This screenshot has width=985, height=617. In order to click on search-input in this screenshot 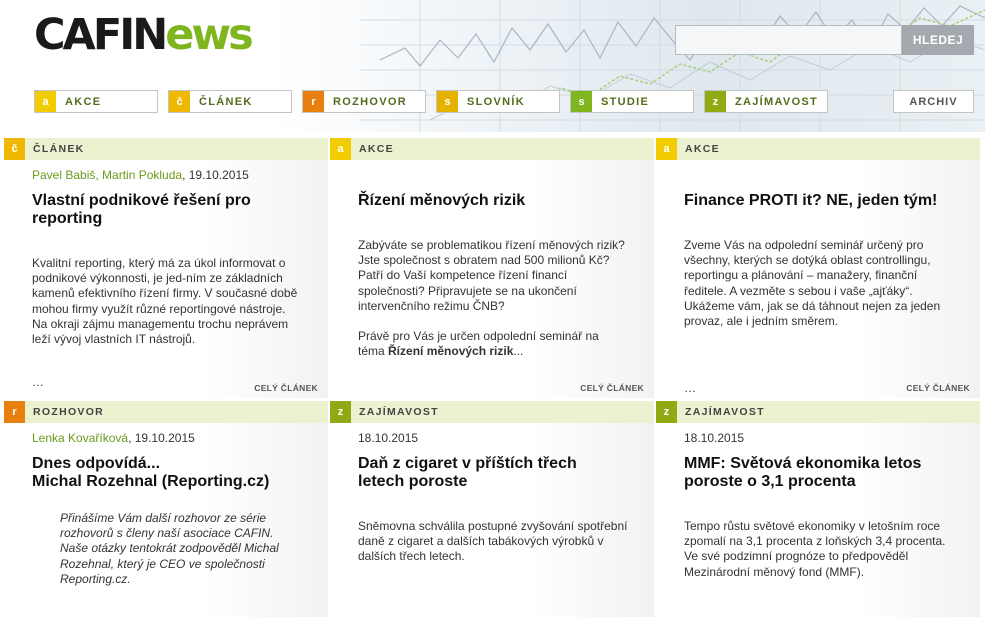, I will do `click(788, 40)`.